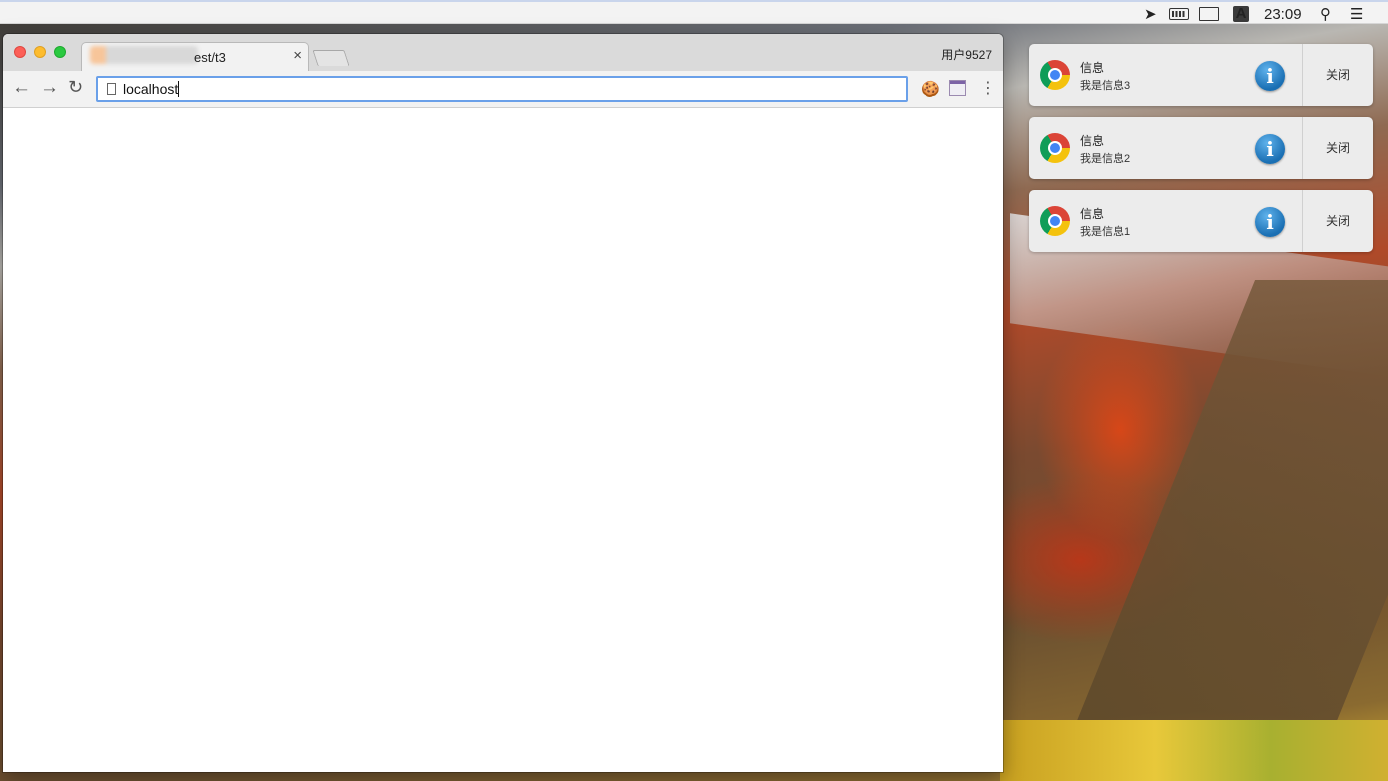  What do you see at coordinates (75, 87) in the screenshot?
I see `reload-icon: ↻` at bounding box center [75, 87].